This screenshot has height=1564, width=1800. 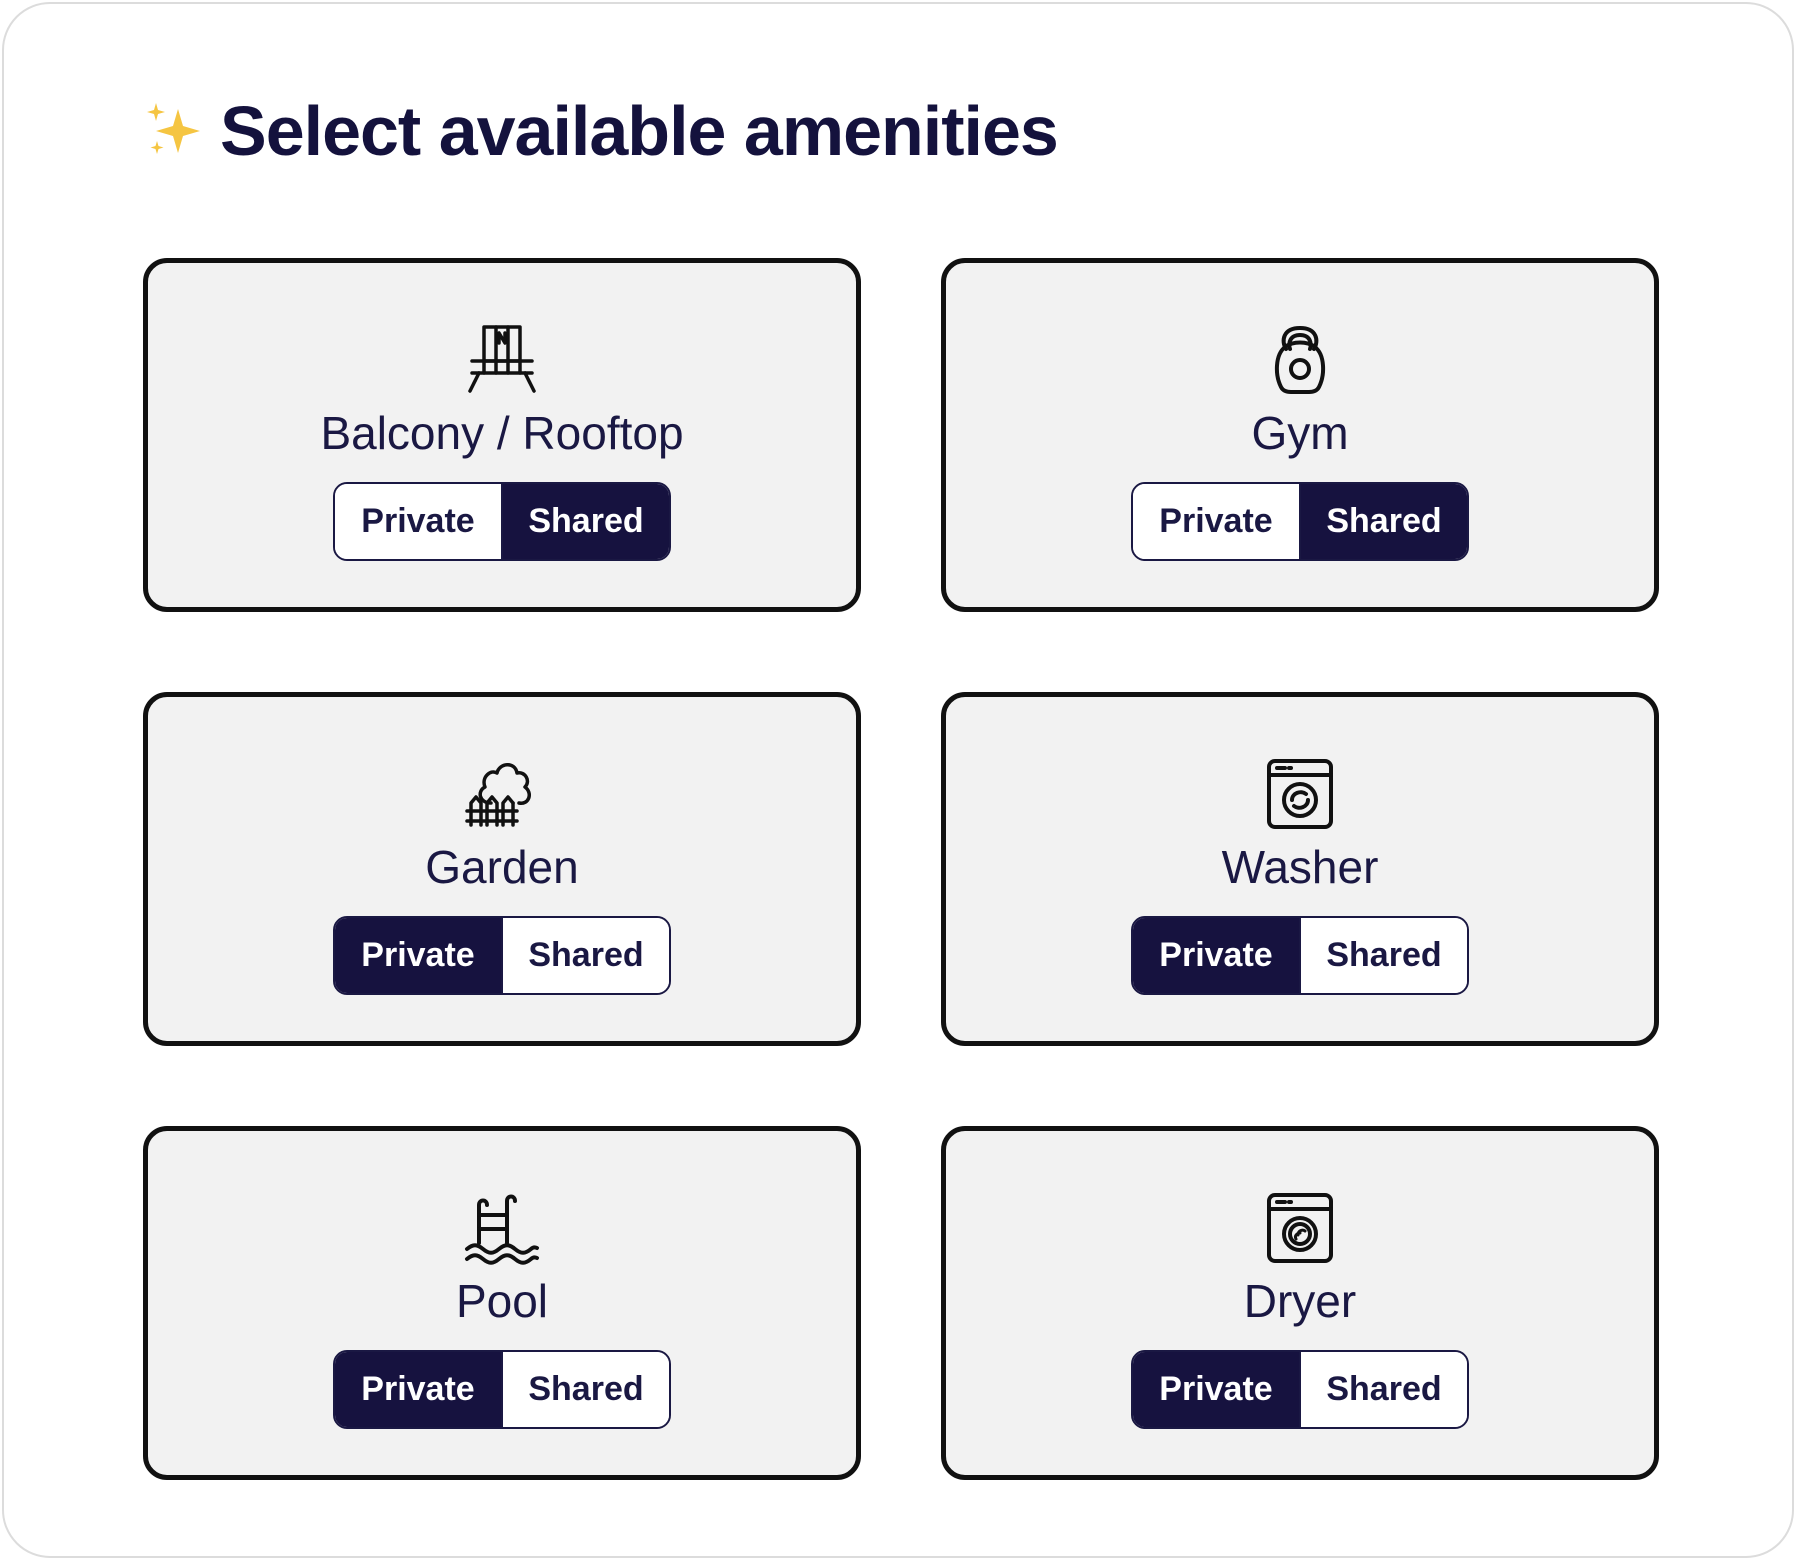 I want to click on amenity-label: Gym, so click(x=1300, y=433).